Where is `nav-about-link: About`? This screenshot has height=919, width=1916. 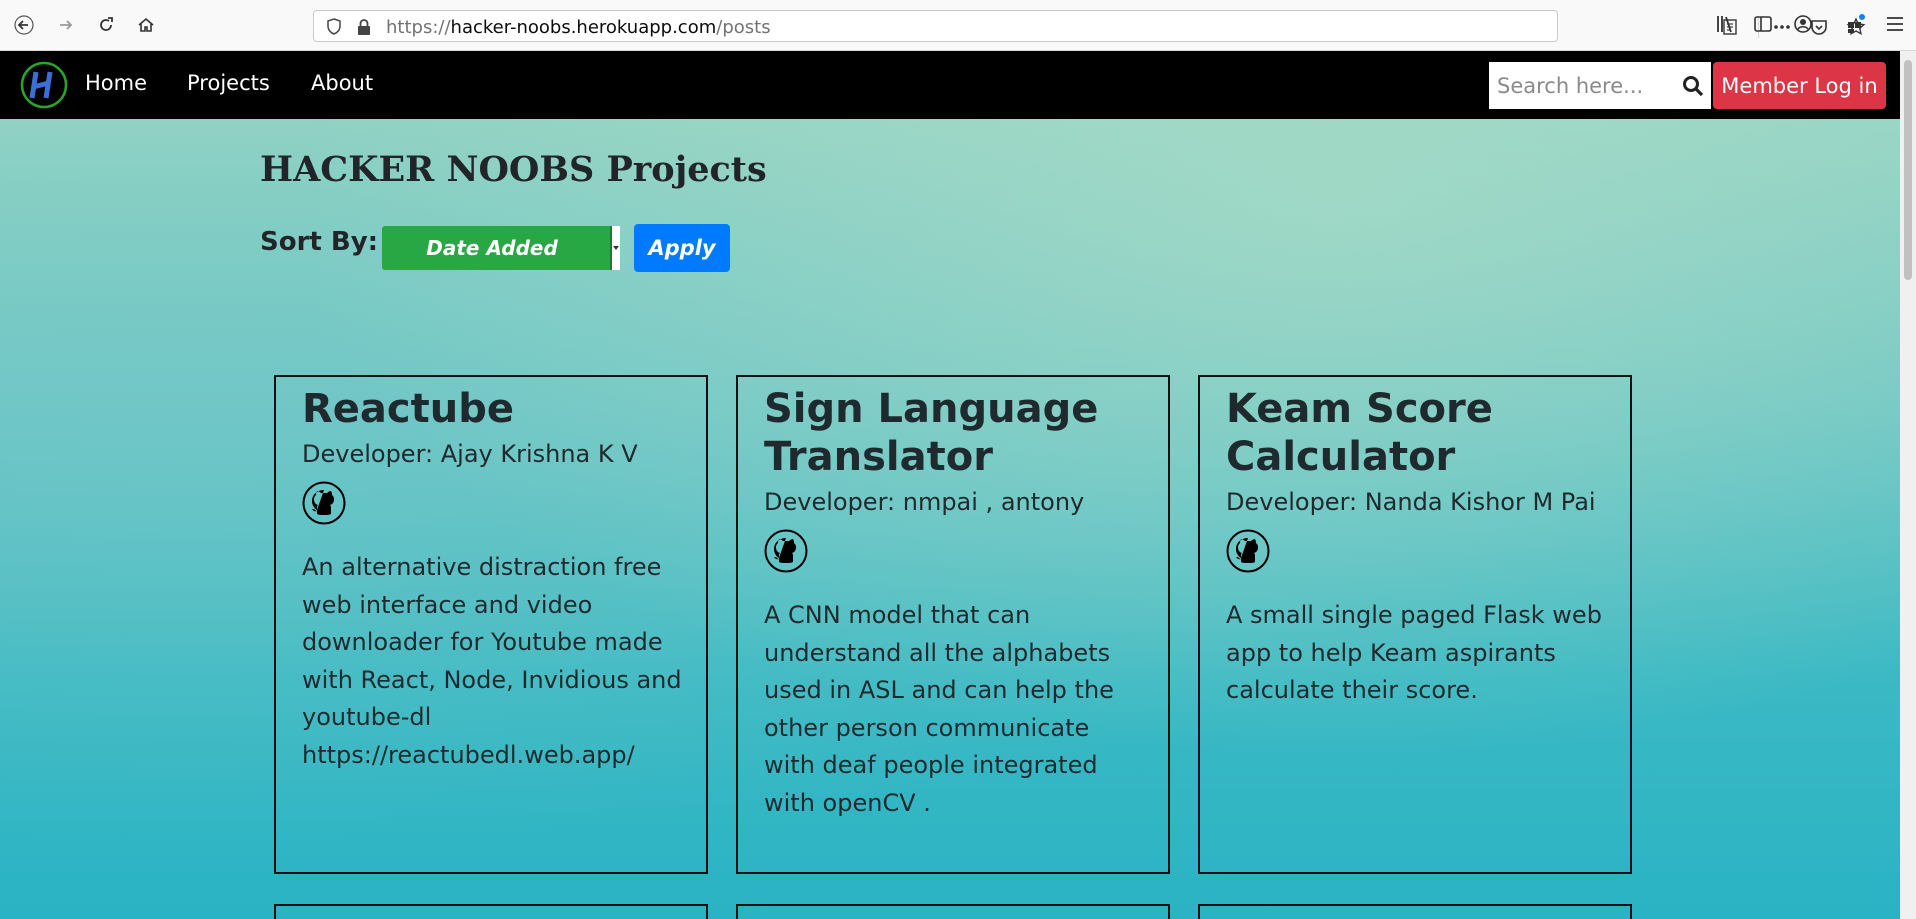
nav-about-link: About is located at coordinates (342, 83).